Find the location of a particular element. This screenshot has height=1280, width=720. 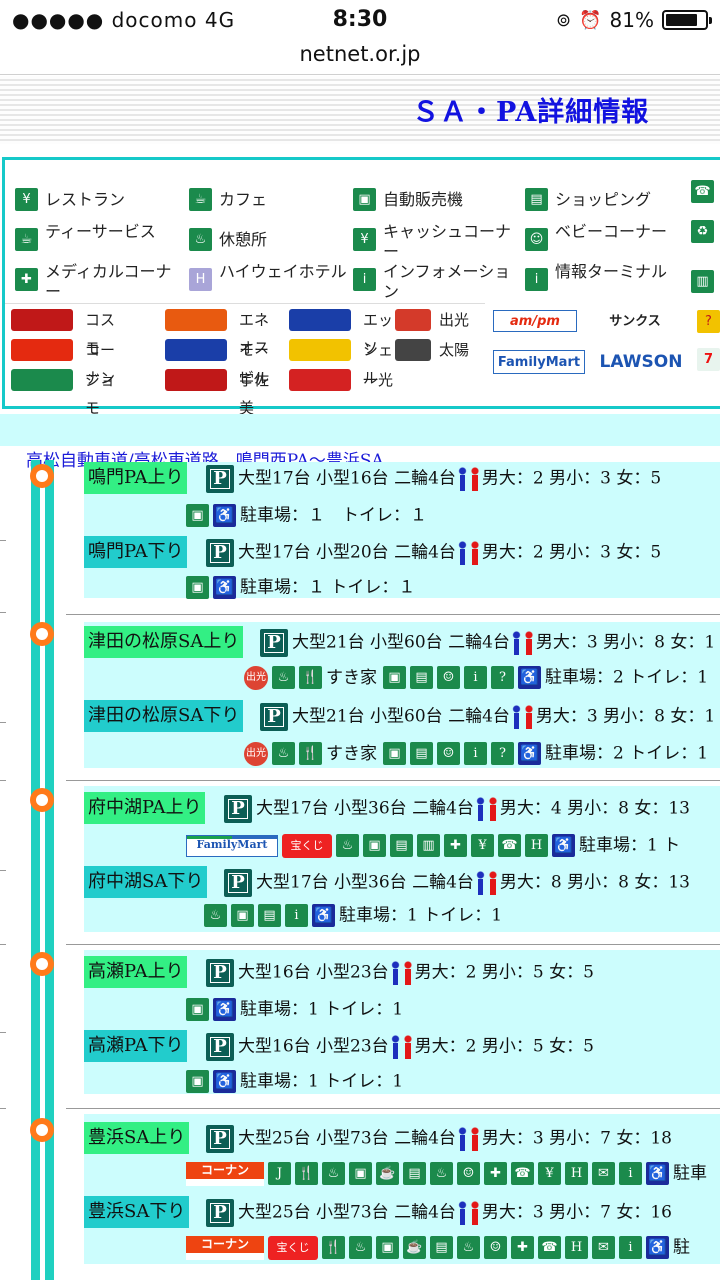

area-summary: P 大型25台 小型73台 二輪4台 男大：3 男小：7 女：18 is located at coordinates (439, 1138).